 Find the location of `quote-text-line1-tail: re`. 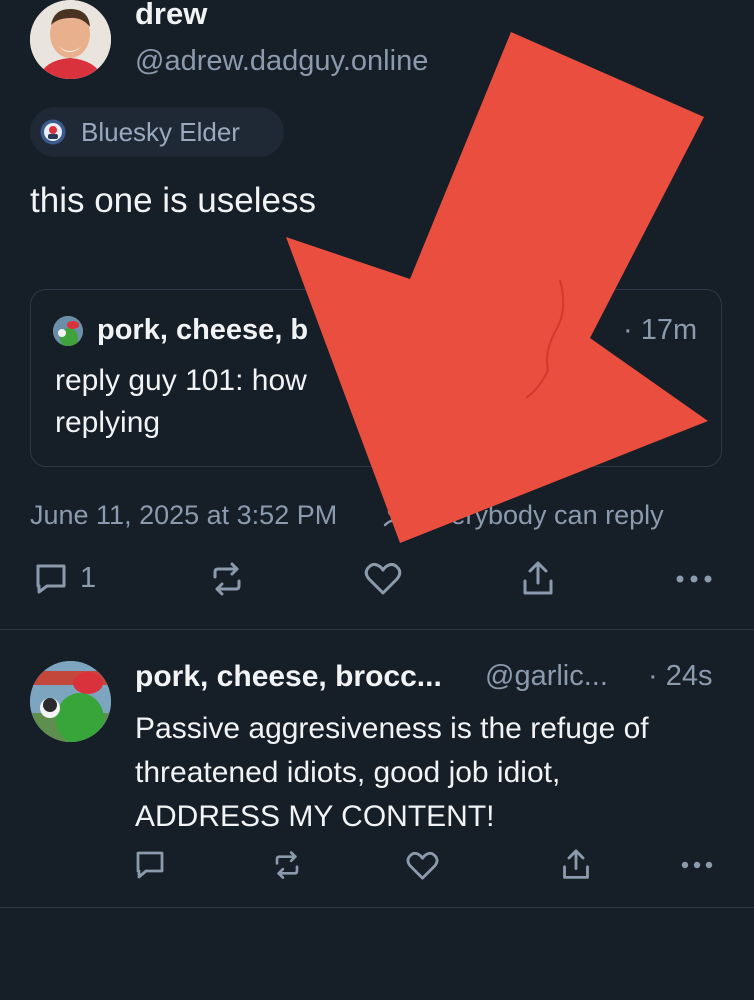

quote-text-line1-tail: re is located at coordinates (628, 380).